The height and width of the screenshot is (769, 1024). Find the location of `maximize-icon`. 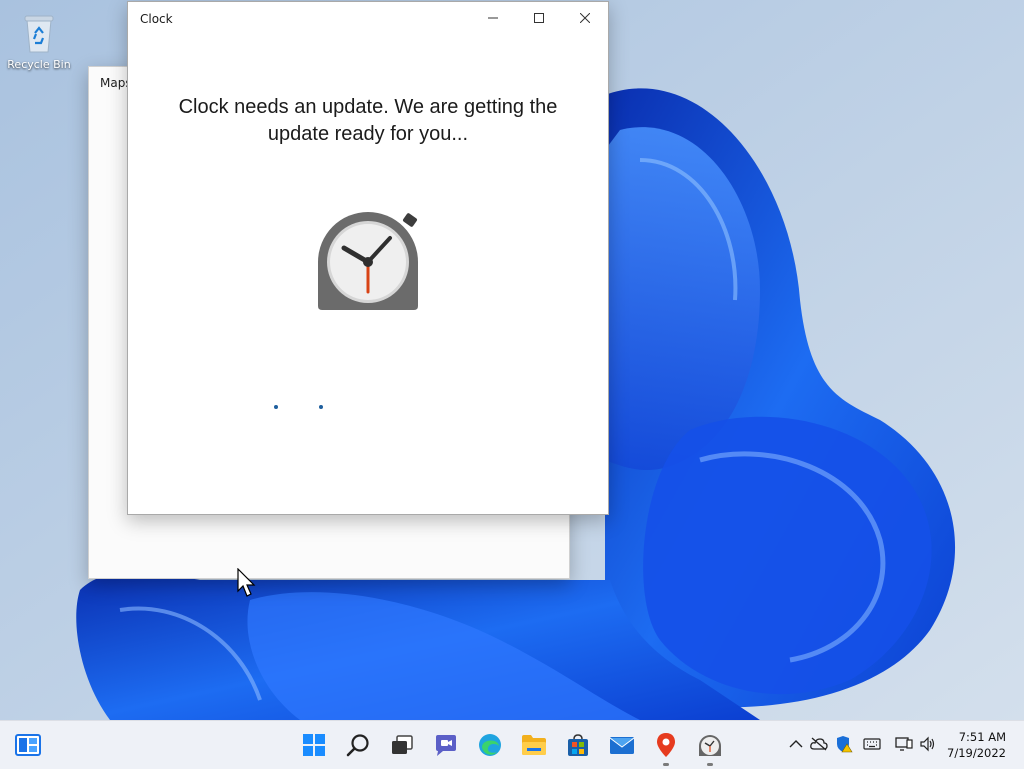

maximize-icon is located at coordinates (539, 18).